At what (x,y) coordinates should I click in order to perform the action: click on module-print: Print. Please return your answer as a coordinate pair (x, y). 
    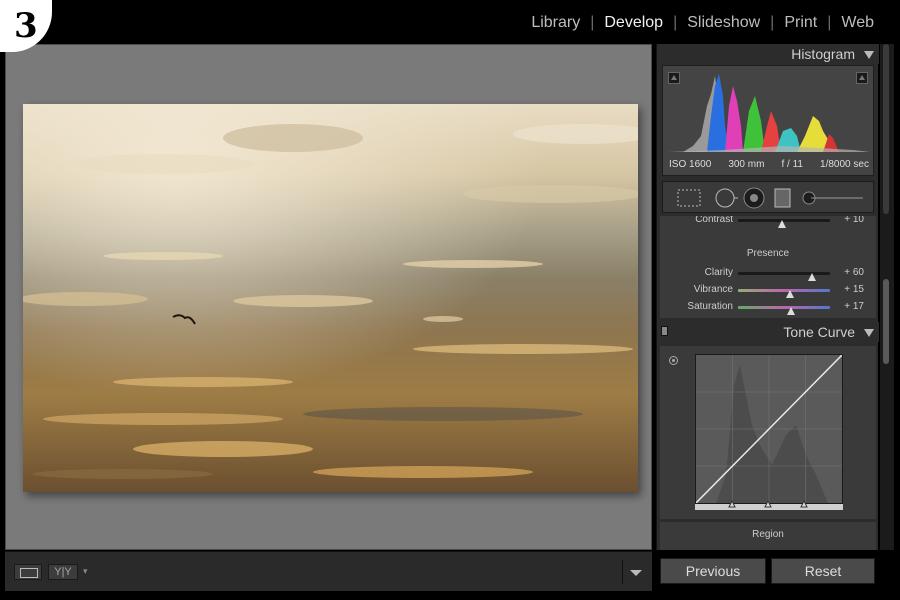
    Looking at the image, I should click on (800, 23).